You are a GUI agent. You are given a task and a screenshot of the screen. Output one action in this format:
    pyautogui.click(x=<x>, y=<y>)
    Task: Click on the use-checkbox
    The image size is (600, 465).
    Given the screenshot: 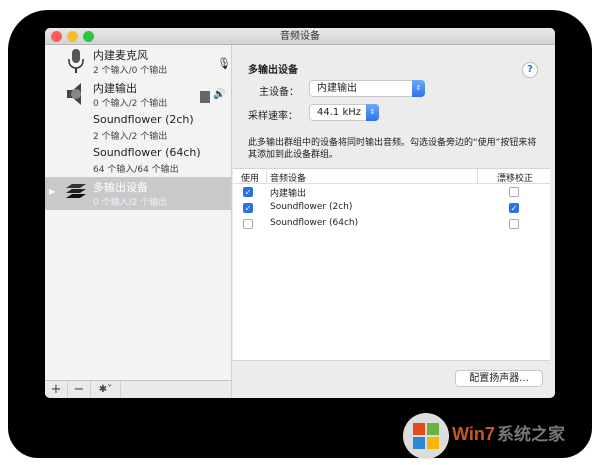 What is the action you would take?
    pyautogui.click(x=248, y=224)
    